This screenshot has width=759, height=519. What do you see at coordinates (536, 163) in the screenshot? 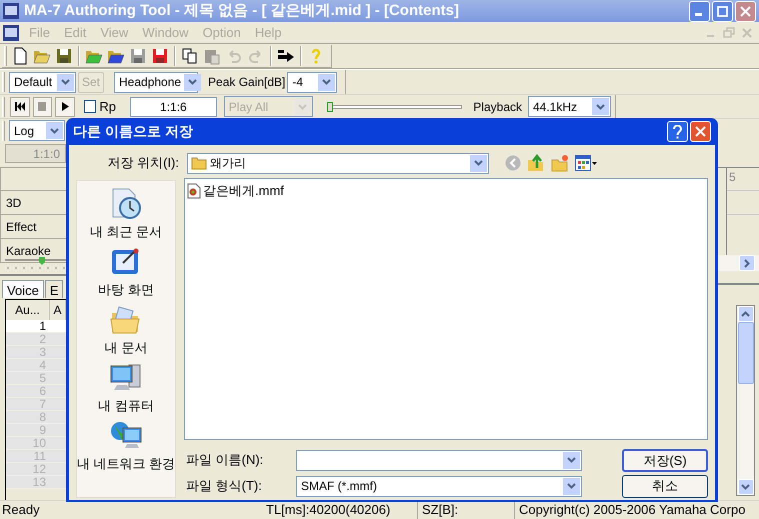
I see `up-folder-icon` at bounding box center [536, 163].